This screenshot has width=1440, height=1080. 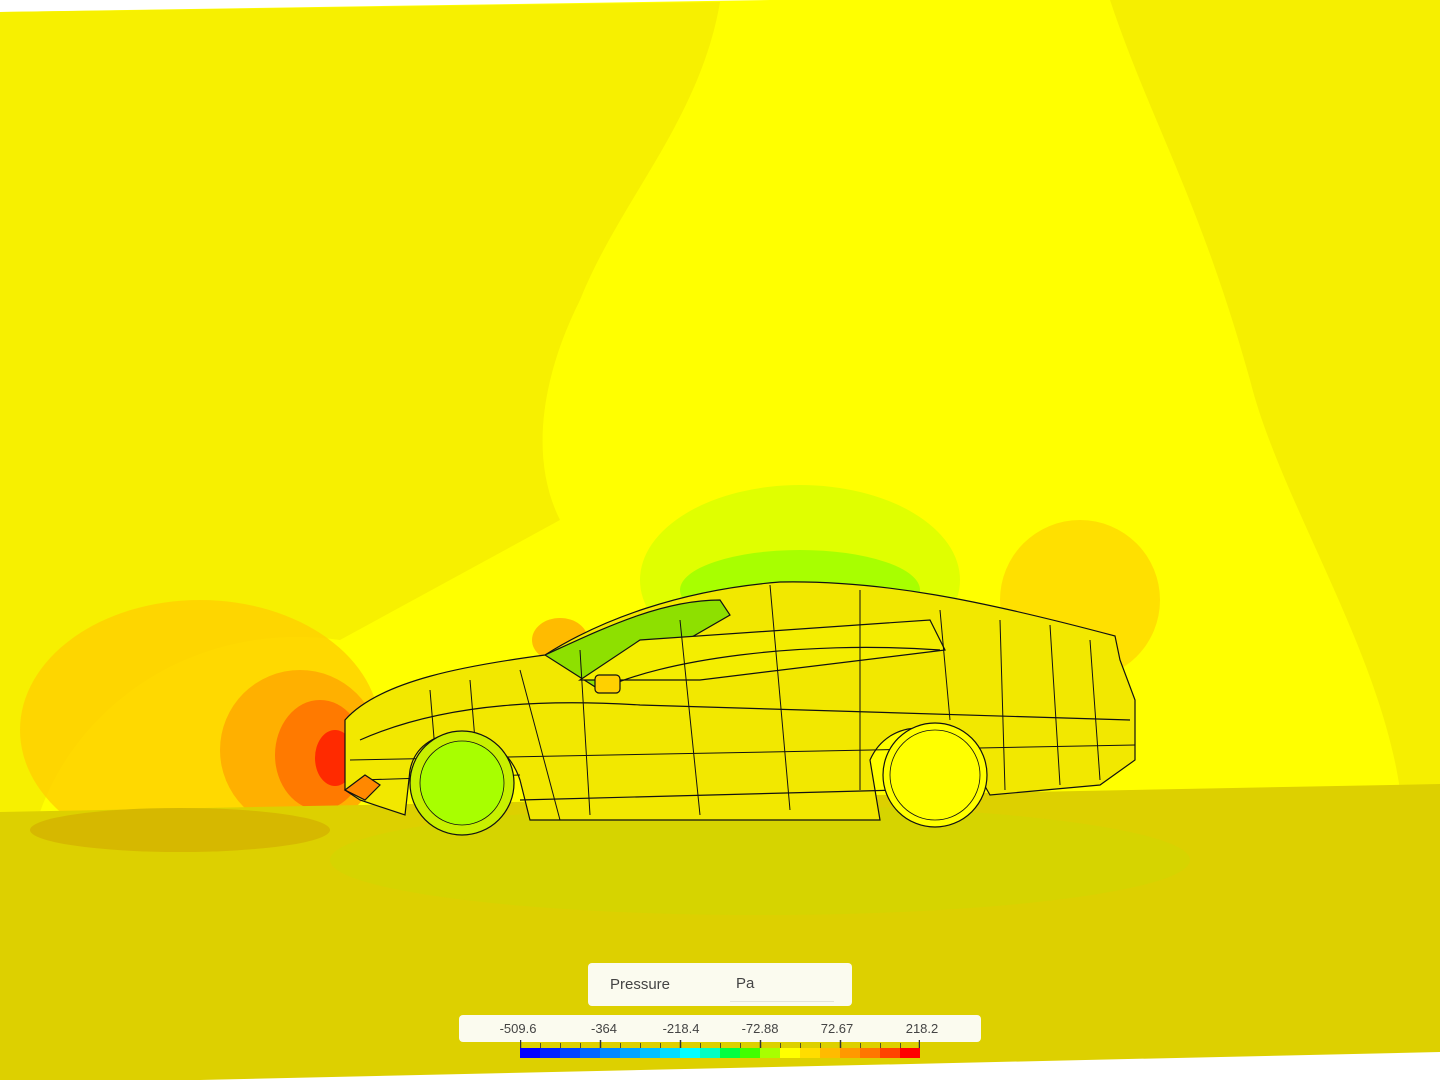 What do you see at coordinates (640, 984) in the screenshot?
I see `legend-title: Pressure` at bounding box center [640, 984].